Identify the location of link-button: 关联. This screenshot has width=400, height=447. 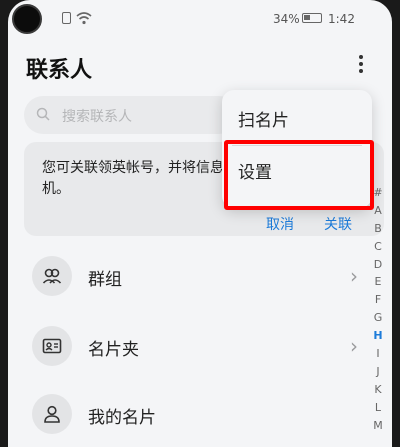
(338, 224).